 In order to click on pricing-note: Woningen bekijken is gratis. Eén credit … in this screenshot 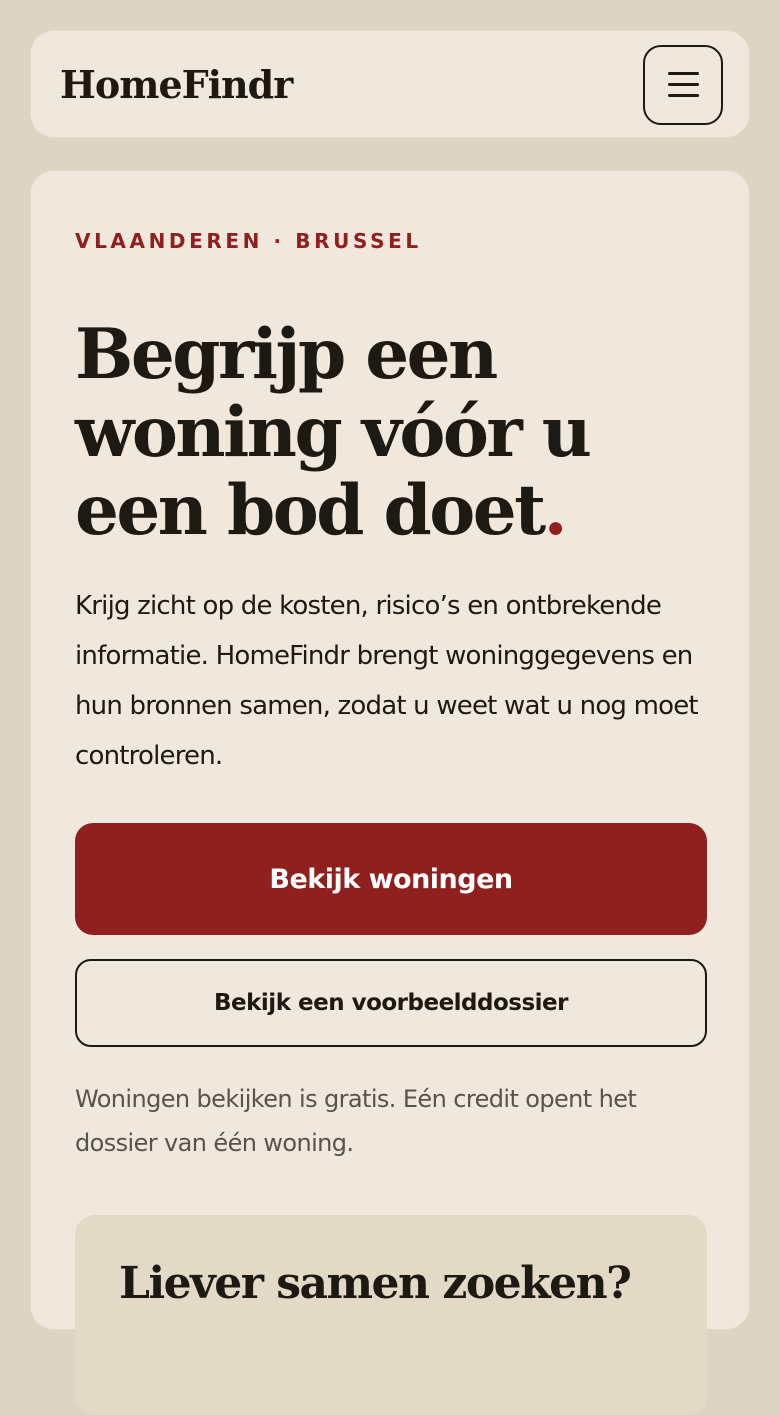, I will do `click(356, 1121)`.